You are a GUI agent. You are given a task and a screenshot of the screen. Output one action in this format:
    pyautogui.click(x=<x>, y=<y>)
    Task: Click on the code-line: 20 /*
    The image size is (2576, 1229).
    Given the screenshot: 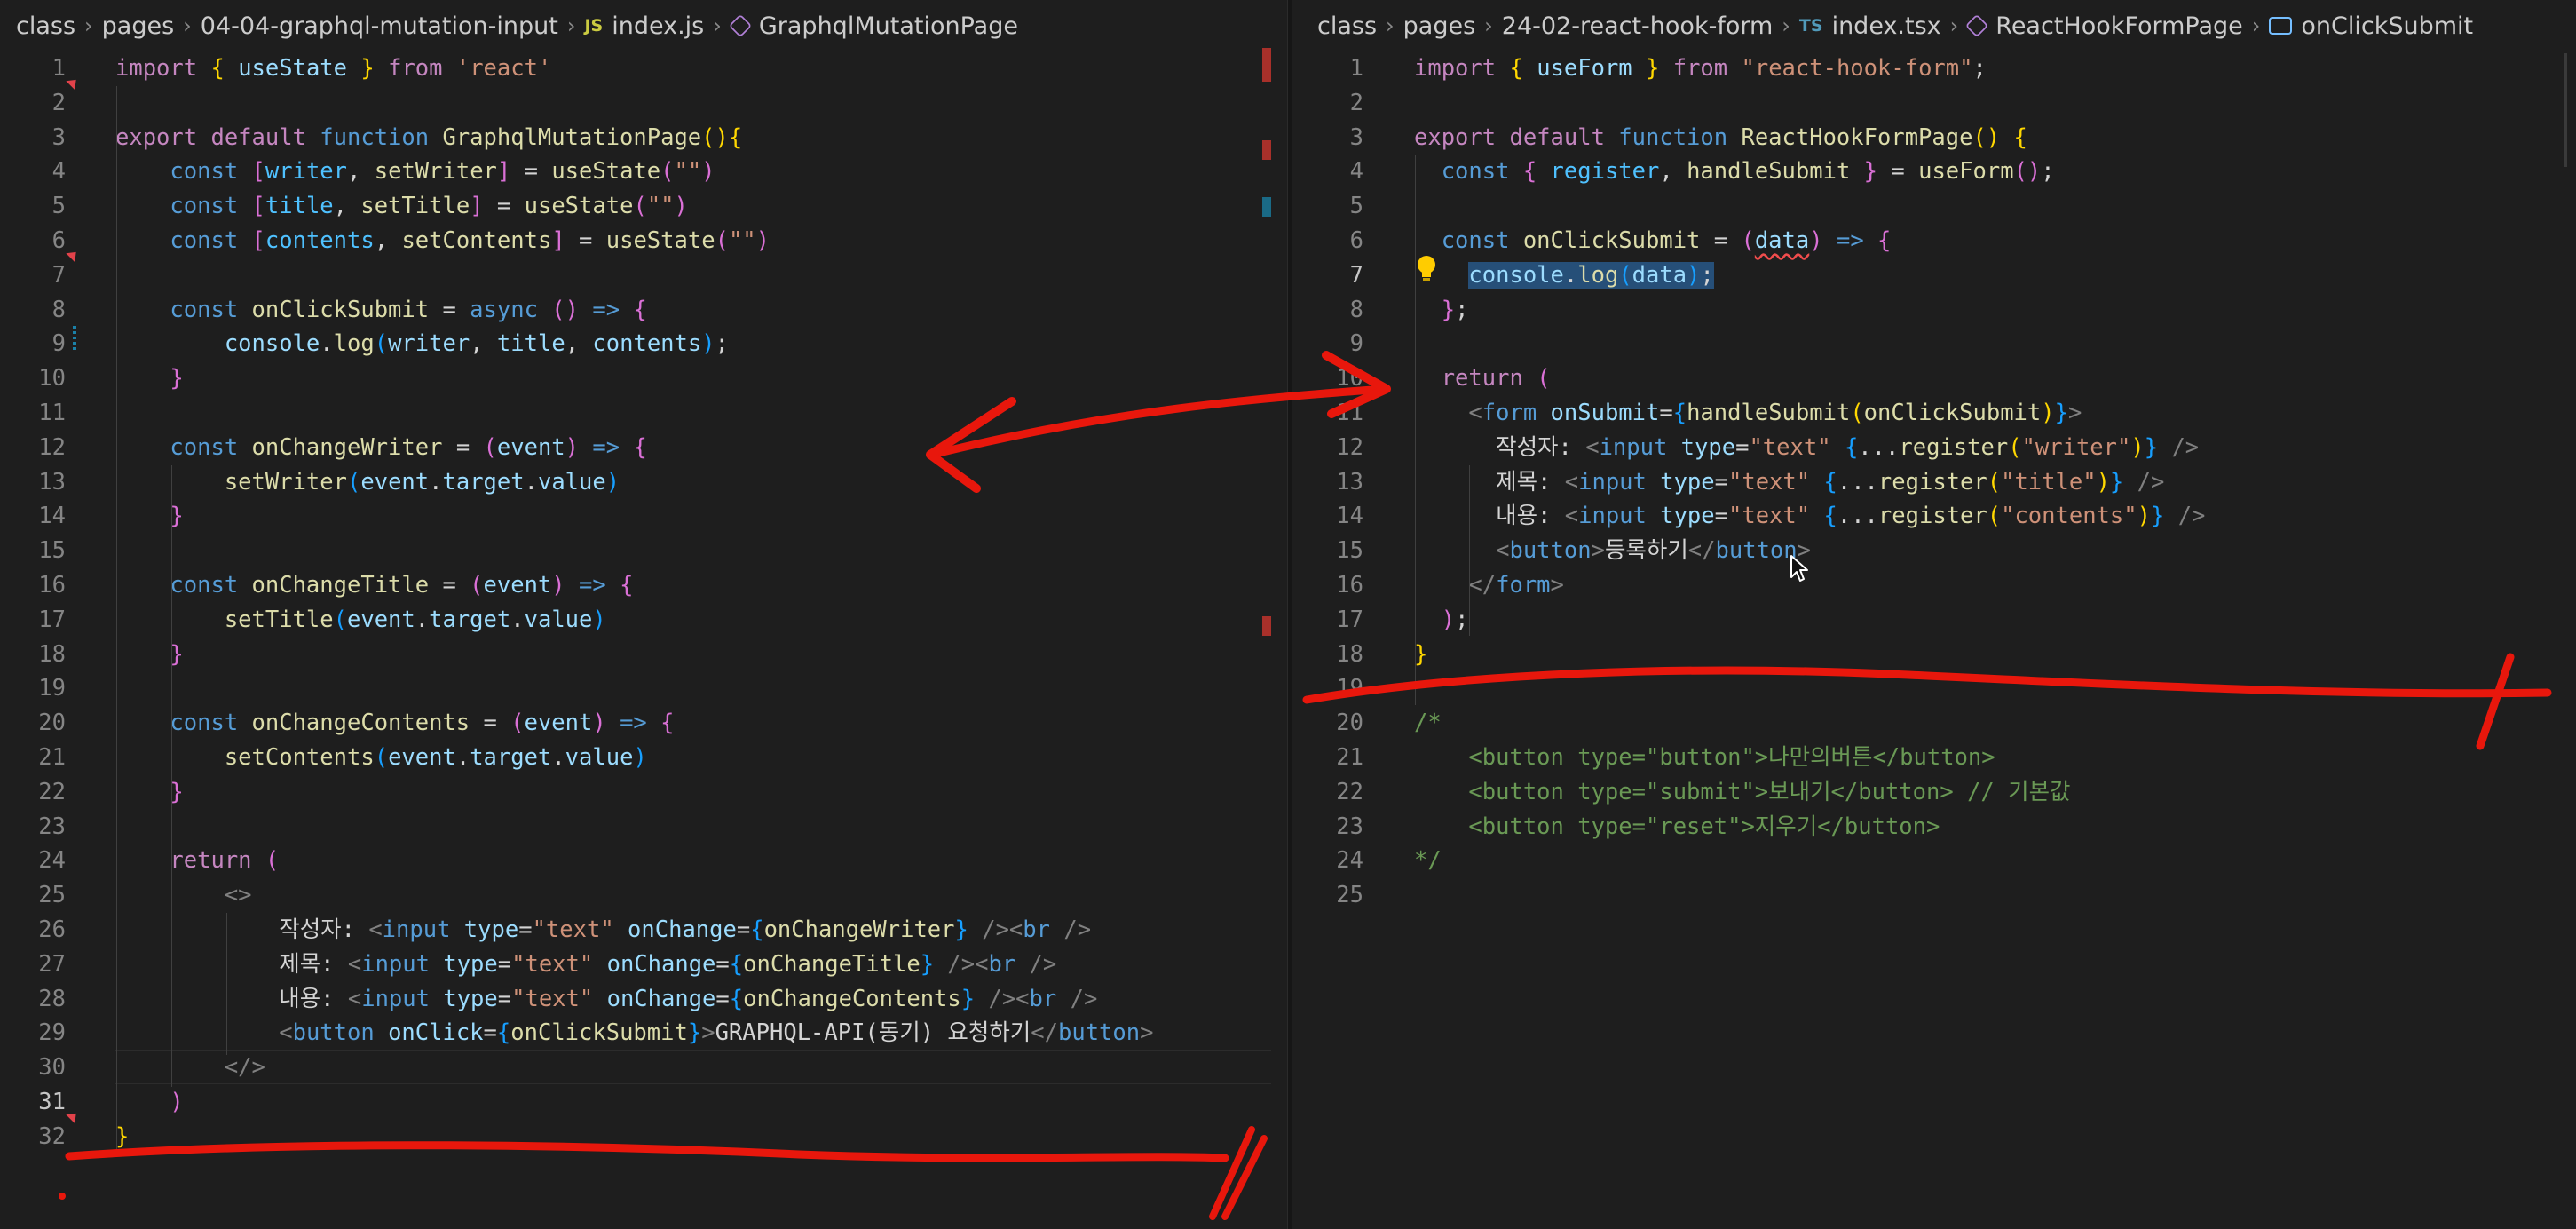 What is the action you would take?
    pyautogui.click(x=1934, y=723)
    